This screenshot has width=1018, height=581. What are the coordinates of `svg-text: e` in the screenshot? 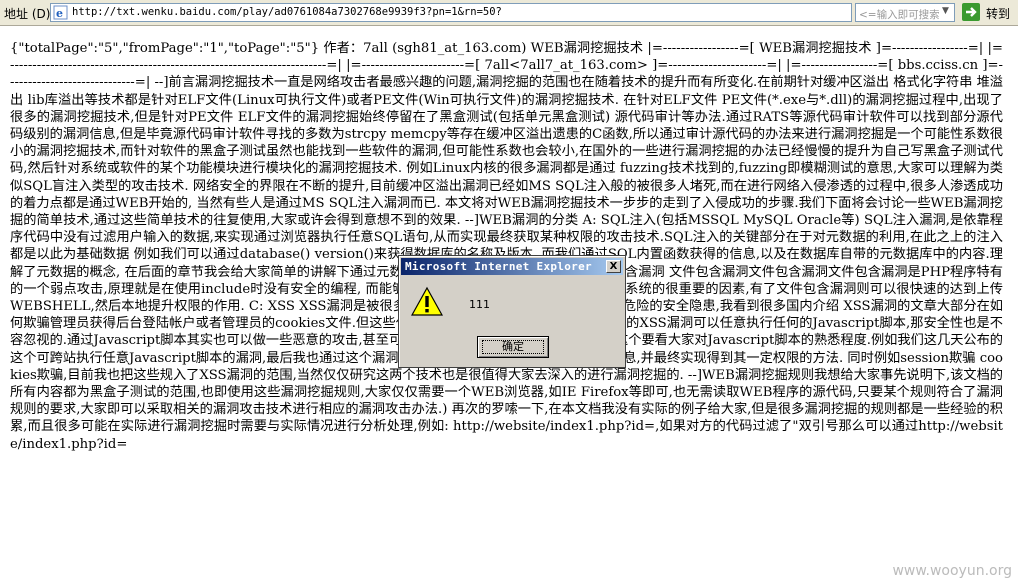 It's located at (59, 13).